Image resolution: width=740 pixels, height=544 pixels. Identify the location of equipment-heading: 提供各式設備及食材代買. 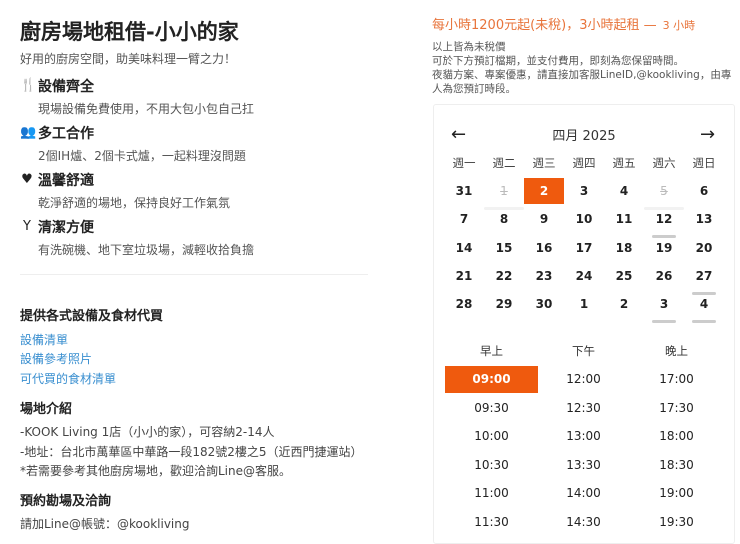
(92, 316).